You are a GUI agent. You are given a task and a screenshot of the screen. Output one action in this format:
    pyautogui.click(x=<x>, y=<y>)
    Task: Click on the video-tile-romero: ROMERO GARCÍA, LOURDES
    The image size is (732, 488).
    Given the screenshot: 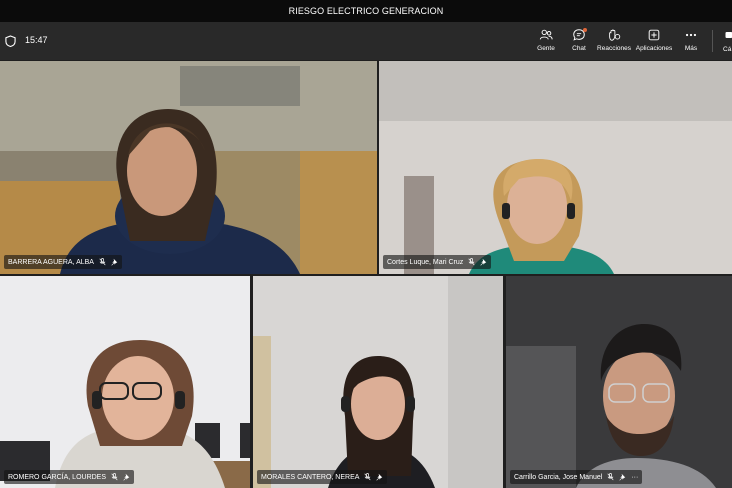 What is the action you would take?
    pyautogui.click(x=125, y=382)
    